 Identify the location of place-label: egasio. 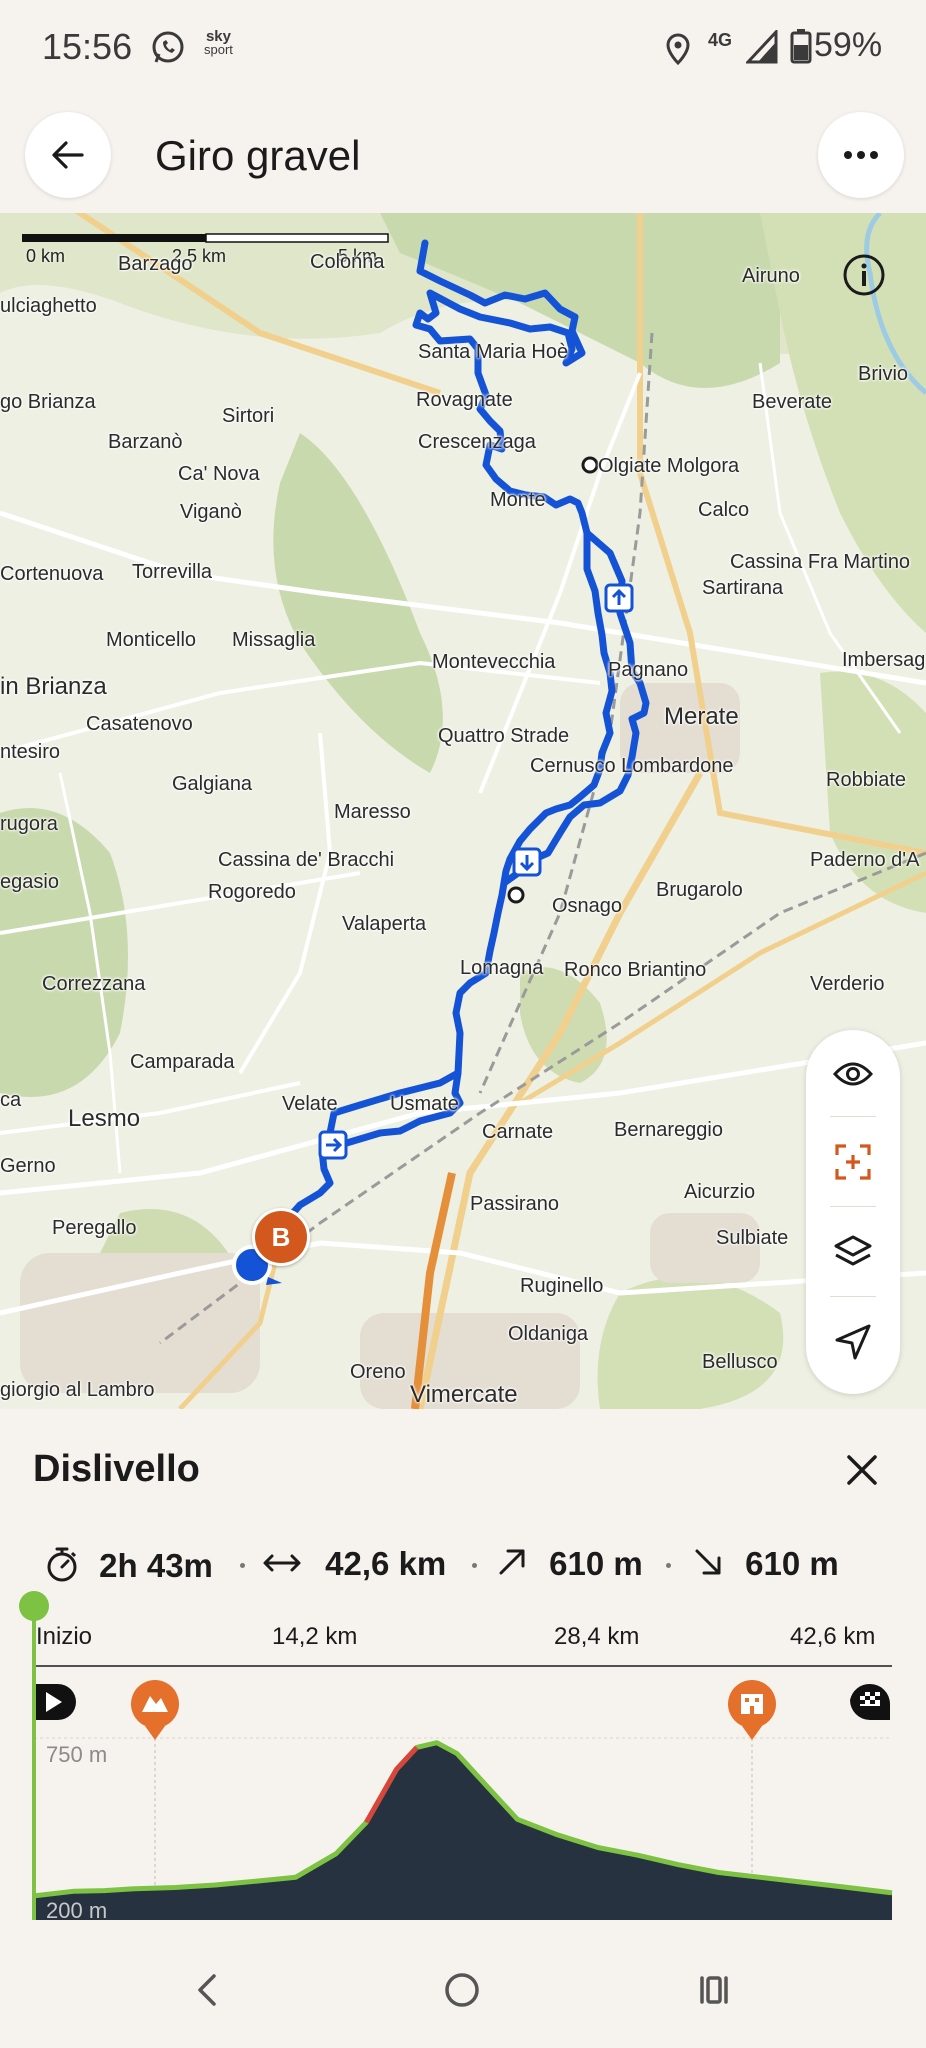
(29, 882).